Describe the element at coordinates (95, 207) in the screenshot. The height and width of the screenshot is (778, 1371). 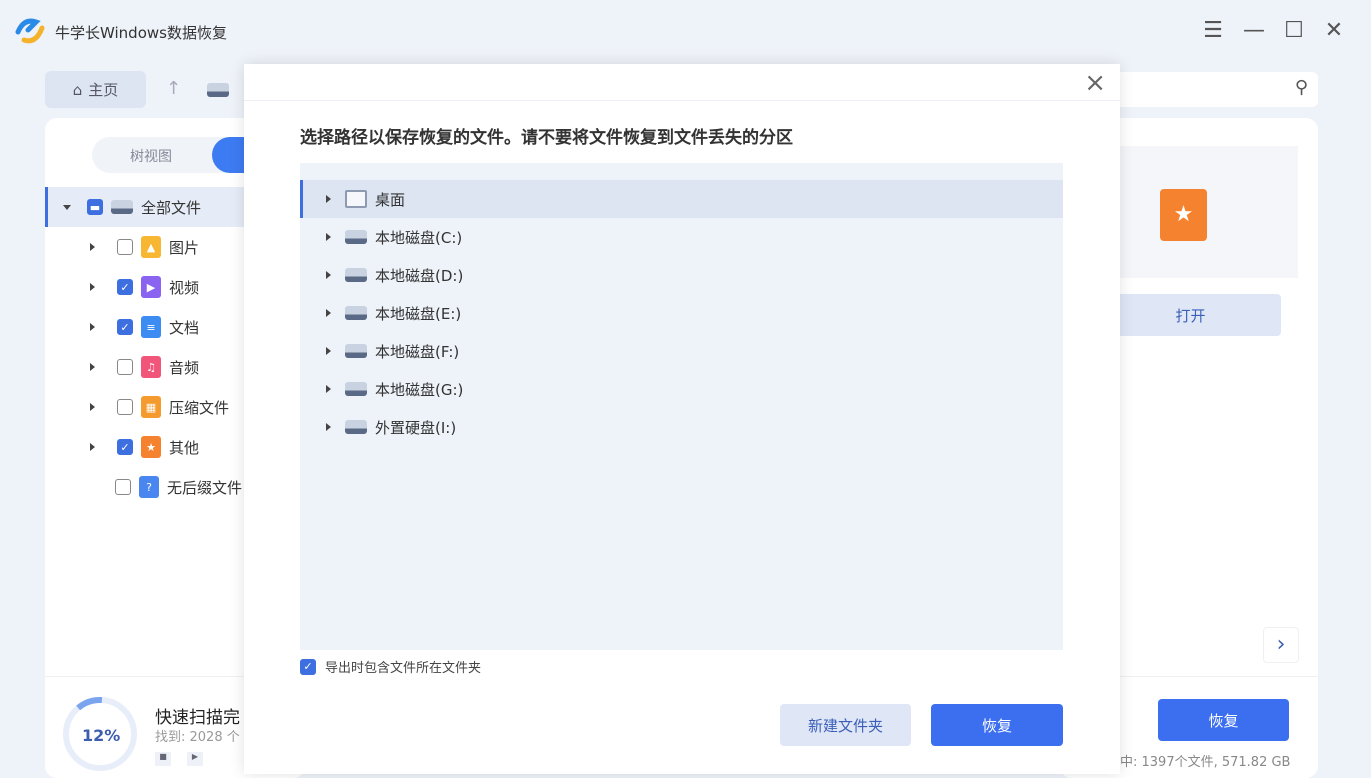
I see `checkbox: ▬` at that location.